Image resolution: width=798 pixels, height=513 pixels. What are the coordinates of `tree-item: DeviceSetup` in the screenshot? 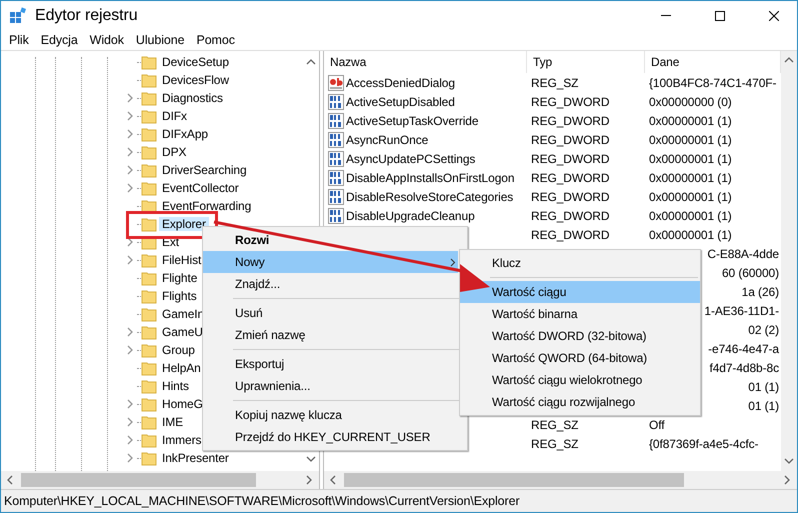 It's located at (195, 62).